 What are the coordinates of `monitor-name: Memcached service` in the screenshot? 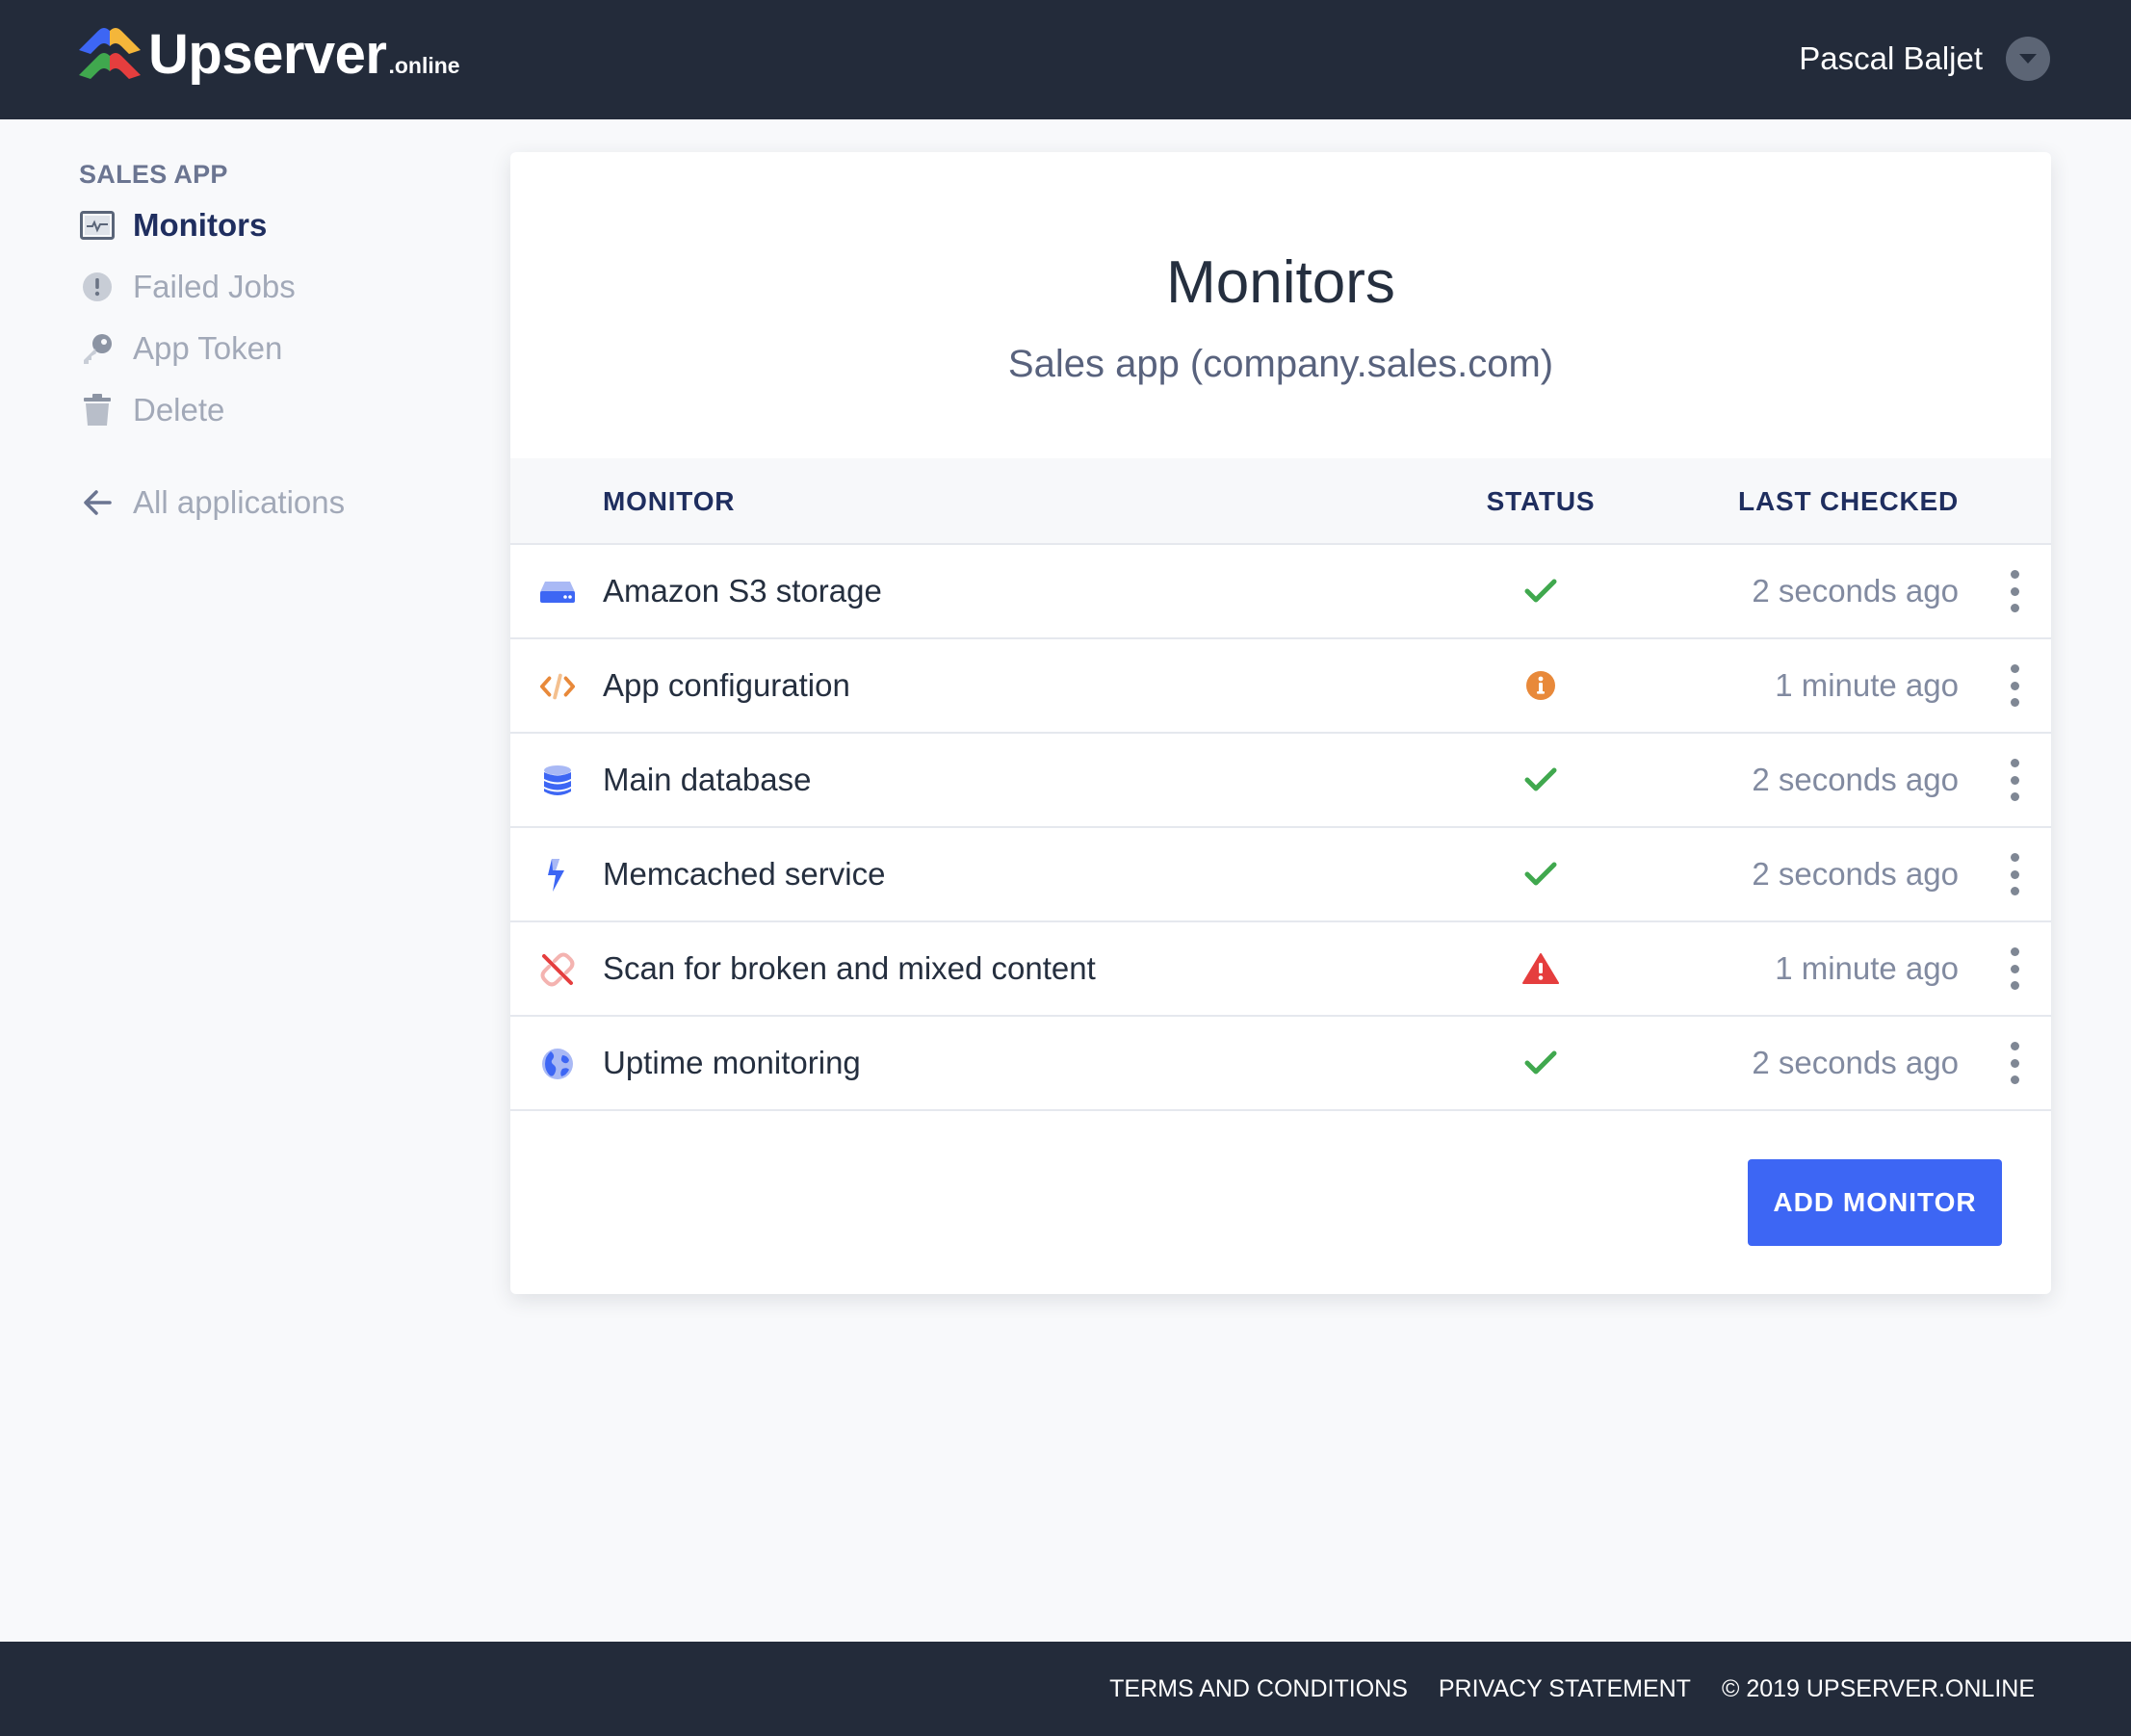 It's located at (744, 874).